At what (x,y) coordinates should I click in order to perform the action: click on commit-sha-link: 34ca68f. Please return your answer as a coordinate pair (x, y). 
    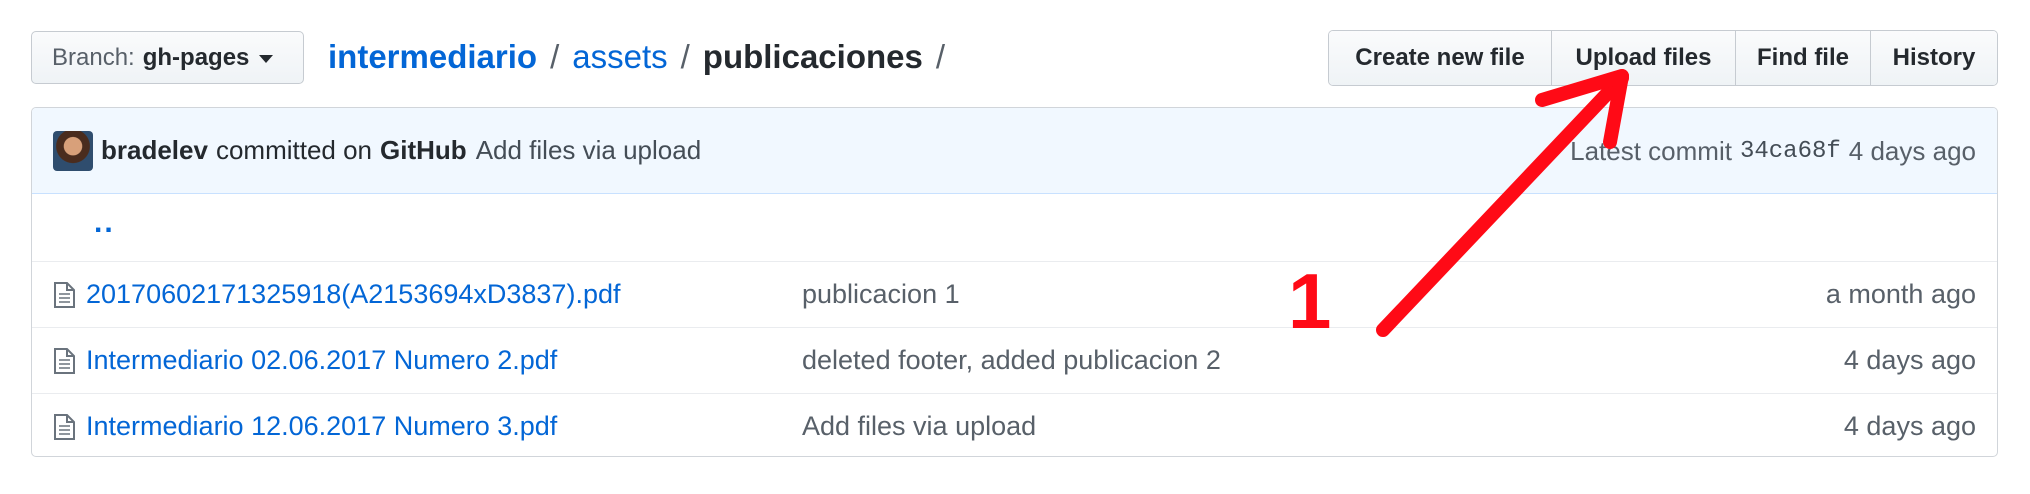
    Looking at the image, I should click on (1790, 151).